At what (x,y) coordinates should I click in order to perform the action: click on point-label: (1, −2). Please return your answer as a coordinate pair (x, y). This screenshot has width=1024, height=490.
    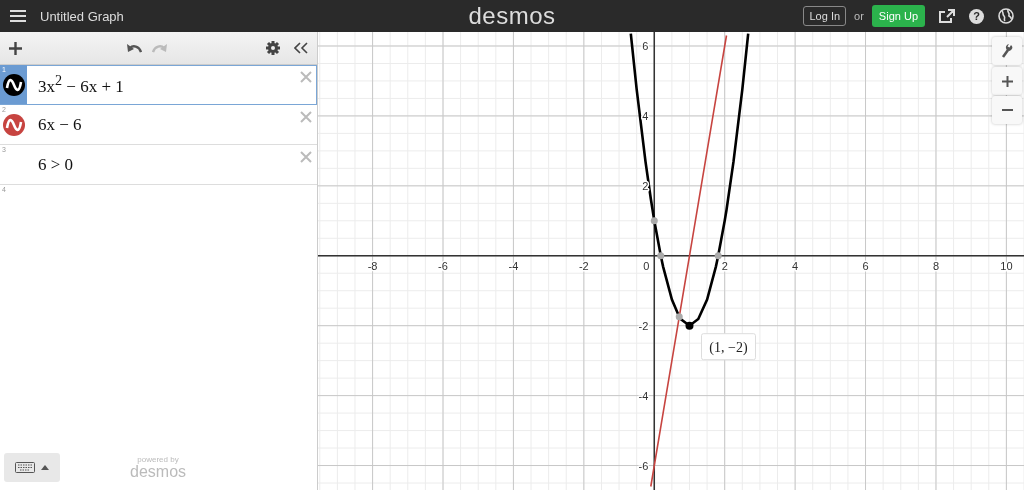
    Looking at the image, I should click on (728, 347).